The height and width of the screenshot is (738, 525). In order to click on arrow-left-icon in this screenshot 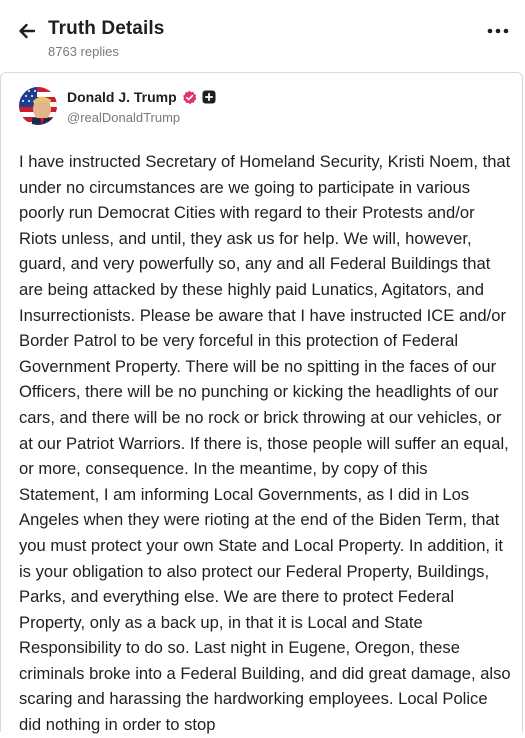, I will do `click(27, 31)`.